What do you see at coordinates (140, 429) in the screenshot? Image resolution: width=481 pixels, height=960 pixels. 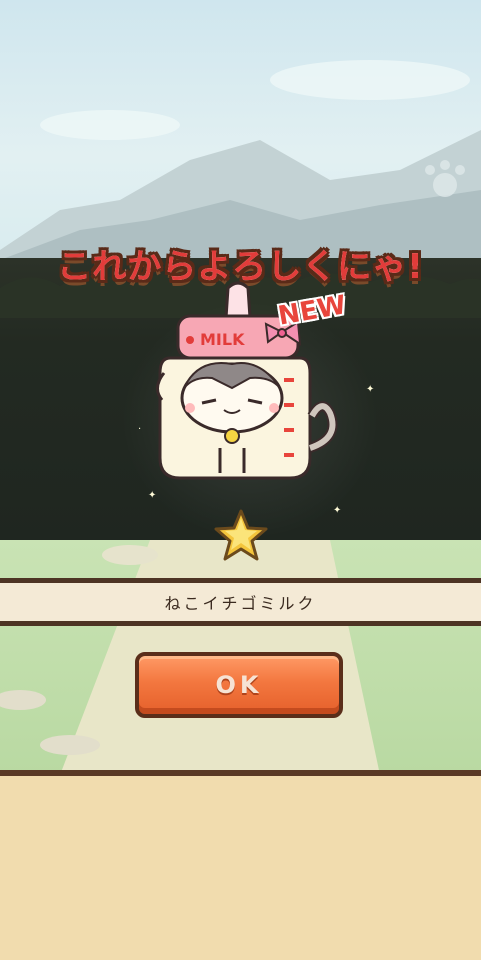 I see `sparkle-icon: ·` at bounding box center [140, 429].